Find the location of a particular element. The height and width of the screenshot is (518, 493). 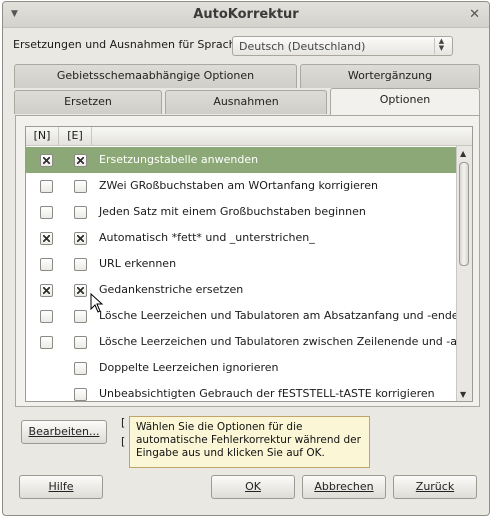

cancel-button-label: Abbrechen is located at coordinates (344, 486).